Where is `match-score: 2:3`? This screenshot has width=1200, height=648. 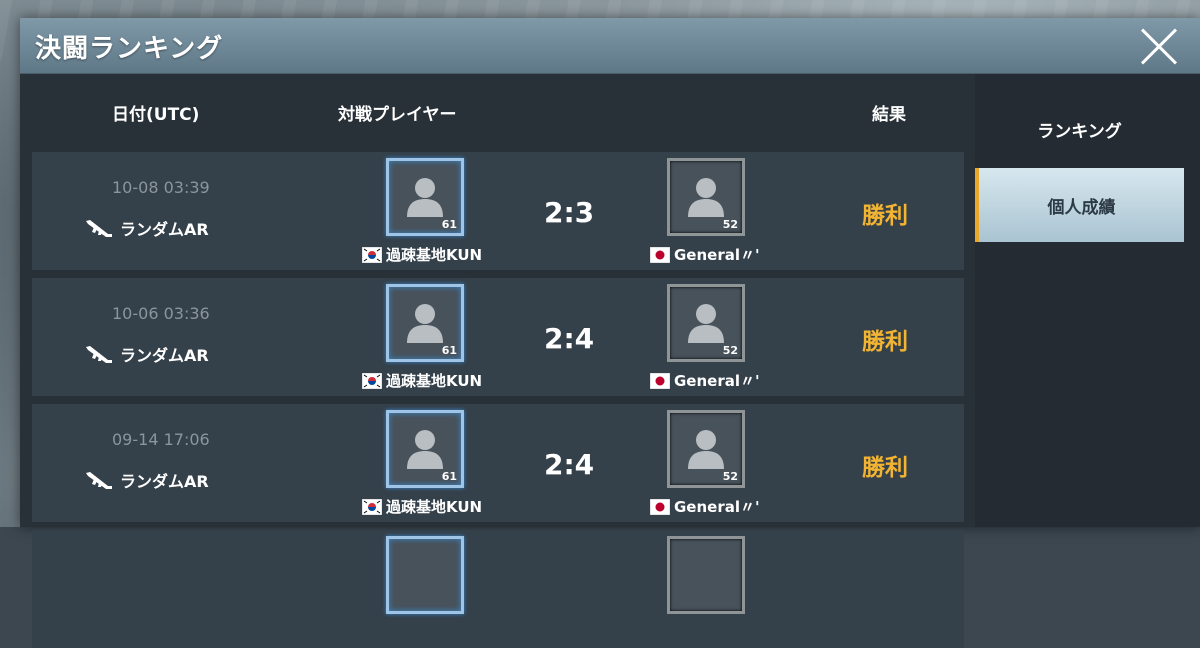
match-score: 2:3 is located at coordinates (569, 212).